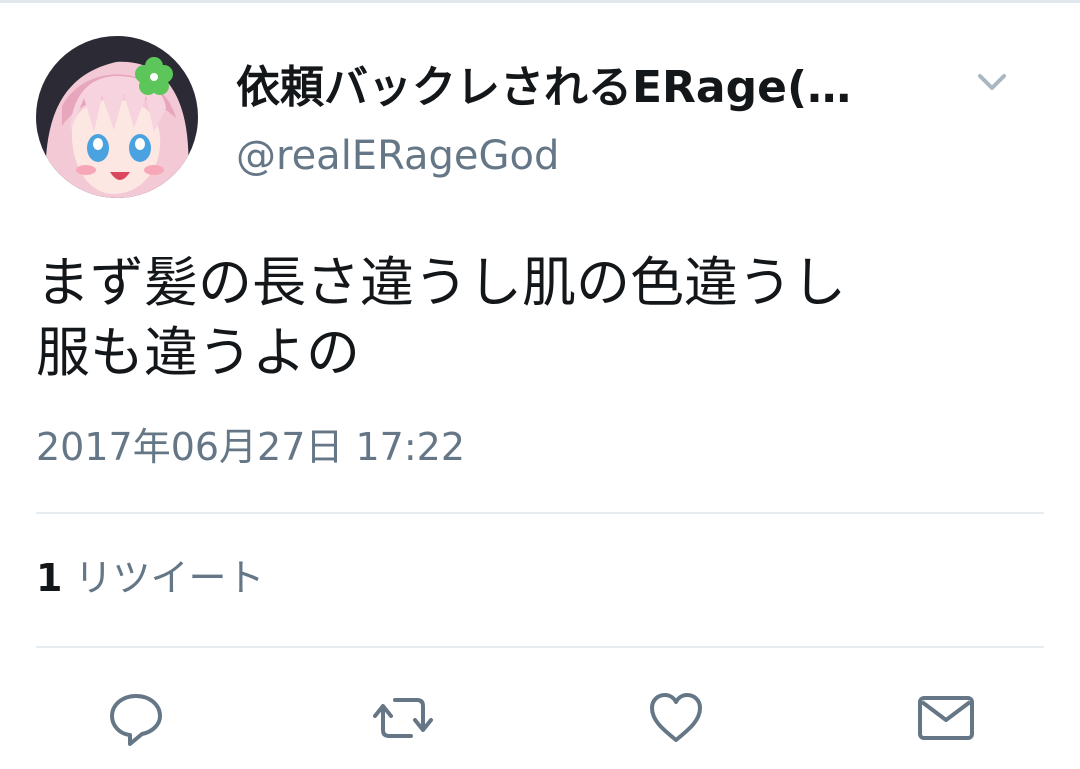  Describe the element at coordinates (441, 282) in the screenshot. I see `tweet-text-line: まず髪の長さ違うし肌の色違うし` at that location.